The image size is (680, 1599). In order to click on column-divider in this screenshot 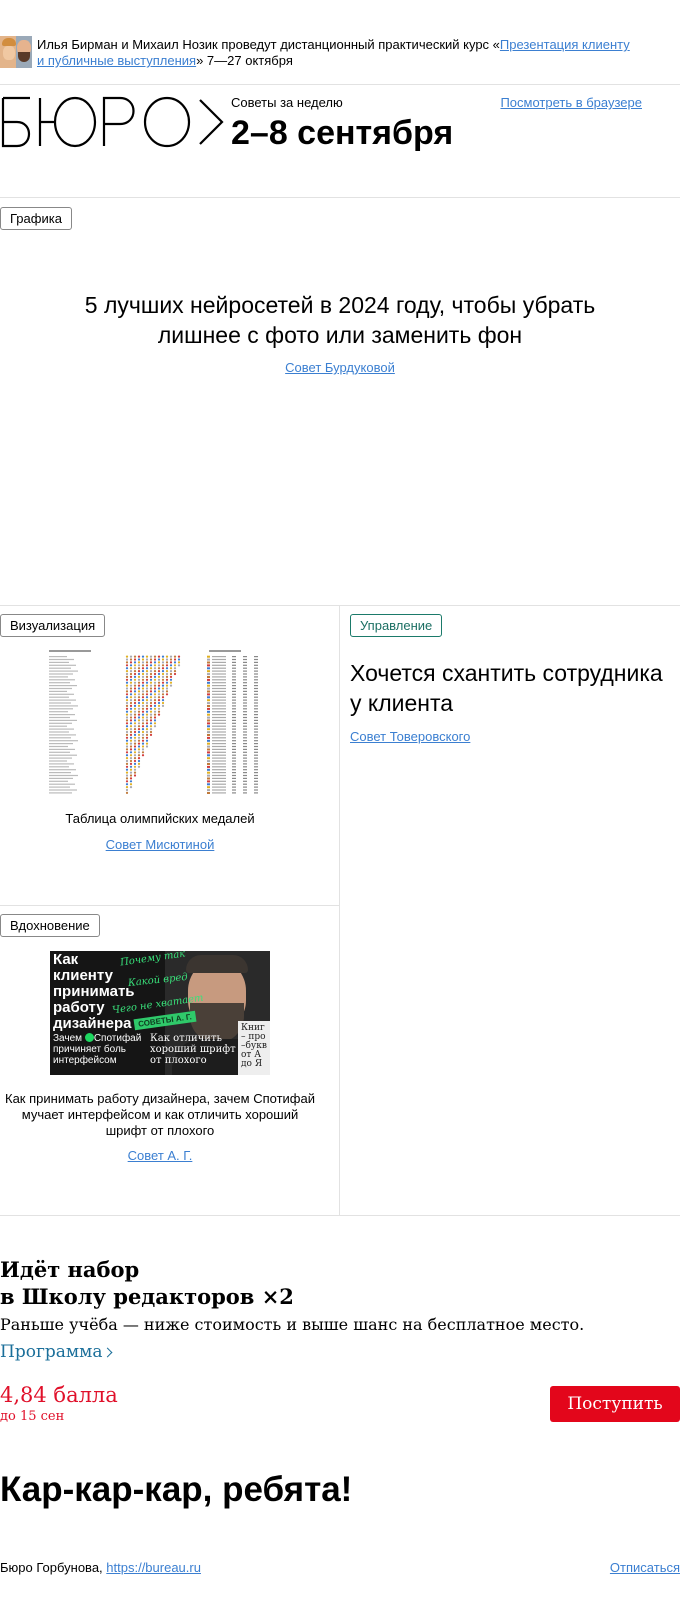, I will do `click(339, 910)`.